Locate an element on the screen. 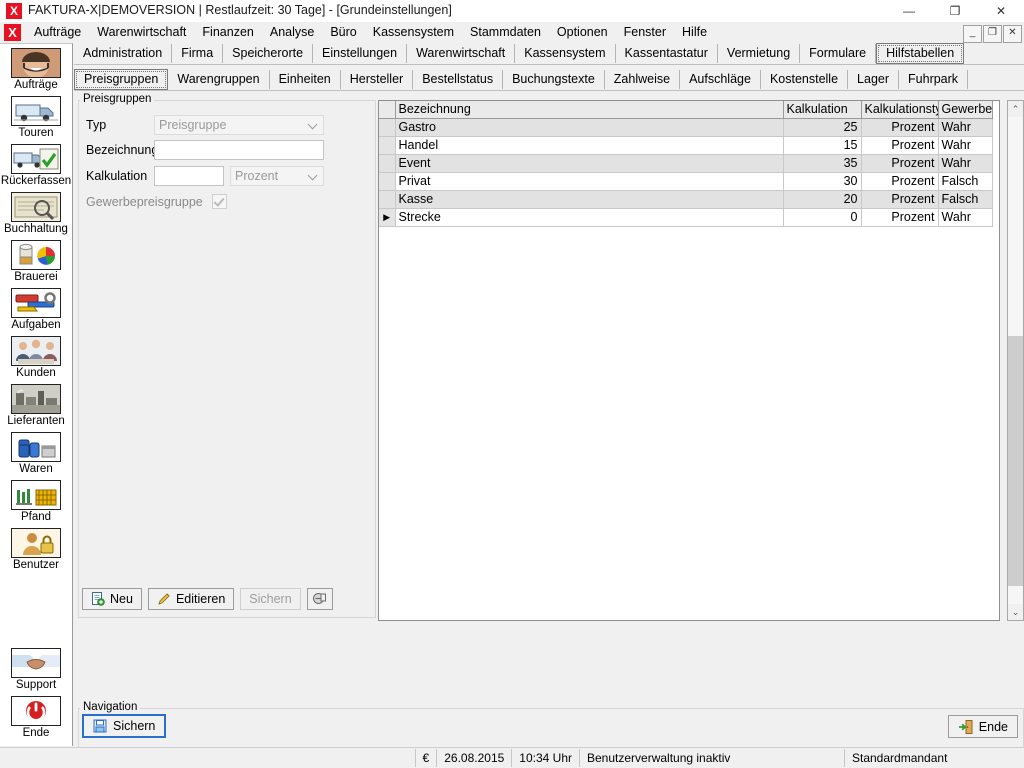 The image size is (1024, 768). sidebar-item-lieferanten: Lieferanten is located at coordinates (36, 406).